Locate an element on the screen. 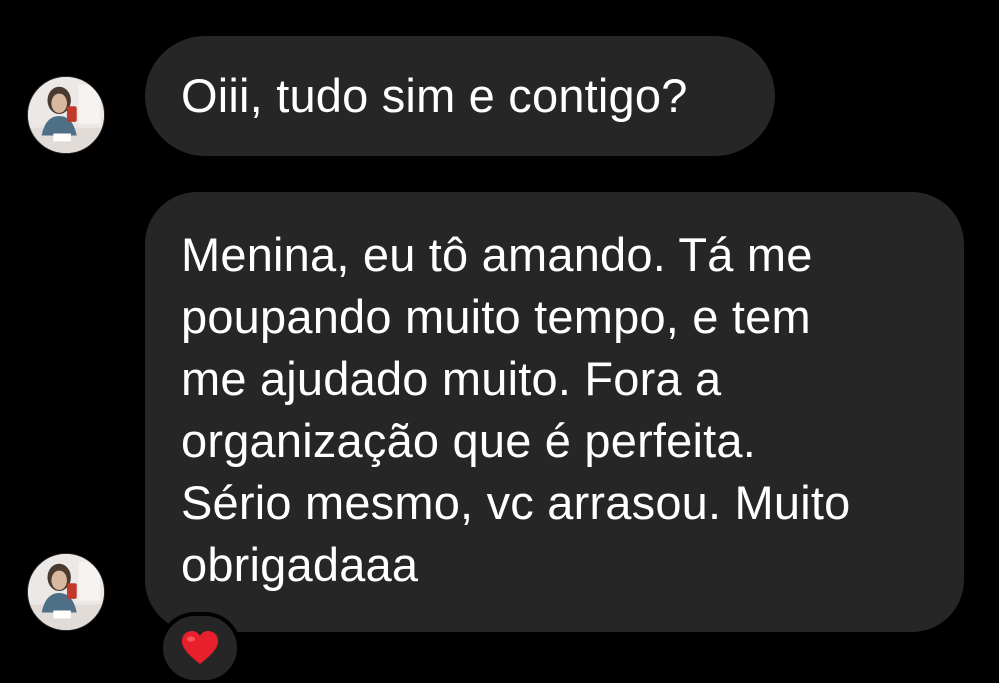 This screenshot has width=999, height=683. message-text-line: organização que é perfeita. is located at coordinates (469, 440).